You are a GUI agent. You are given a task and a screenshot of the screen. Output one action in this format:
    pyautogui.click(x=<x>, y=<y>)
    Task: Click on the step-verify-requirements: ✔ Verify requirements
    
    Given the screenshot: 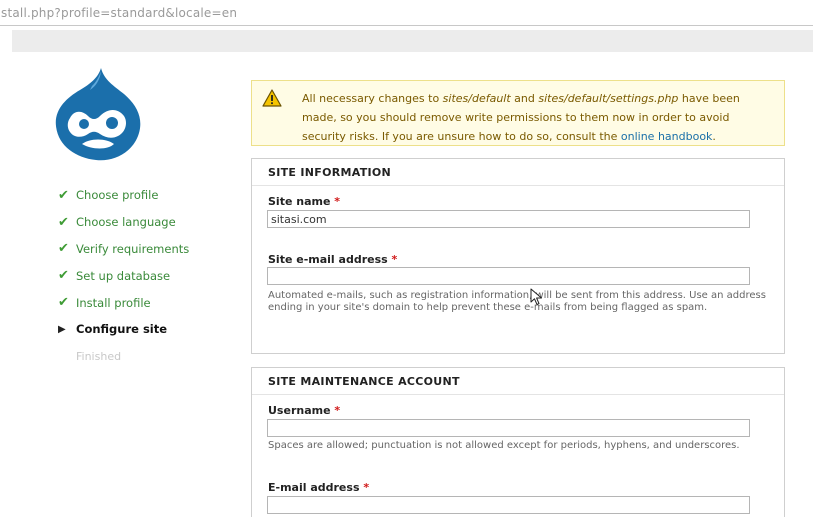 What is the action you would take?
    pyautogui.click(x=123, y=249)
    